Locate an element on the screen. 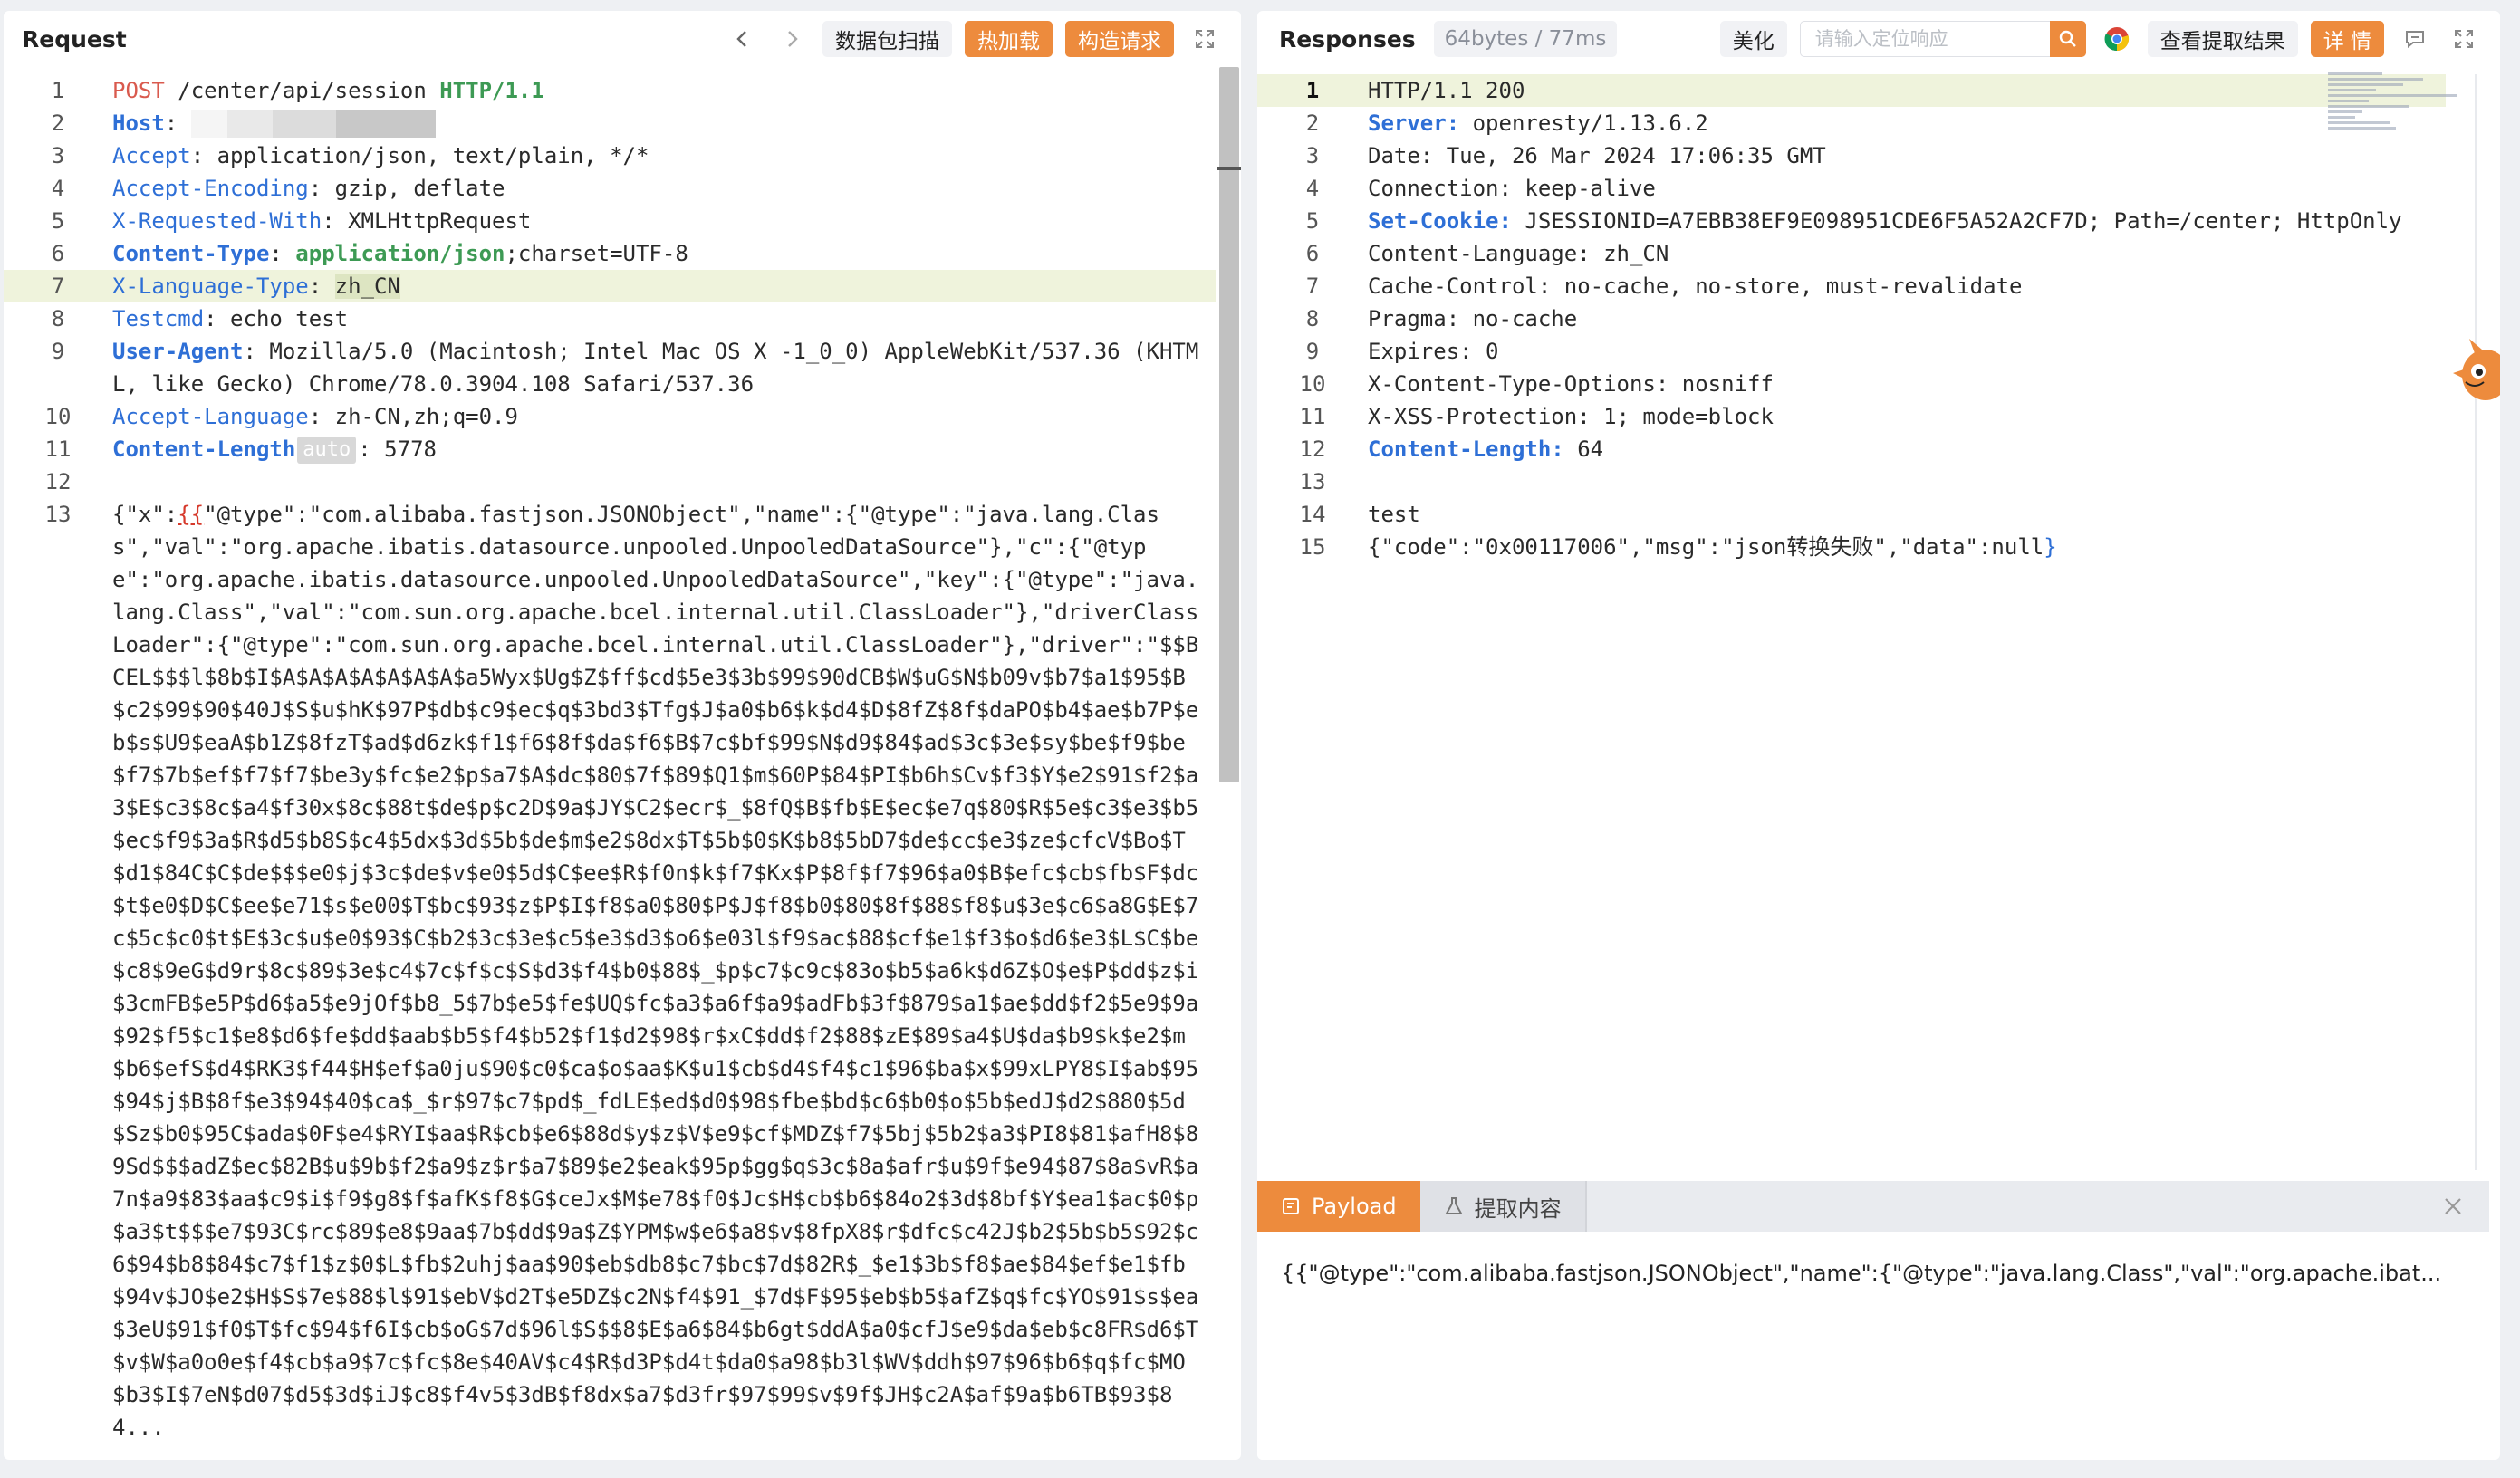 The width and height of the screenshot is (2520, 1478). code-line: 2 Server: openresty/1.13.6.2 is located at coordinates (1851, 123).